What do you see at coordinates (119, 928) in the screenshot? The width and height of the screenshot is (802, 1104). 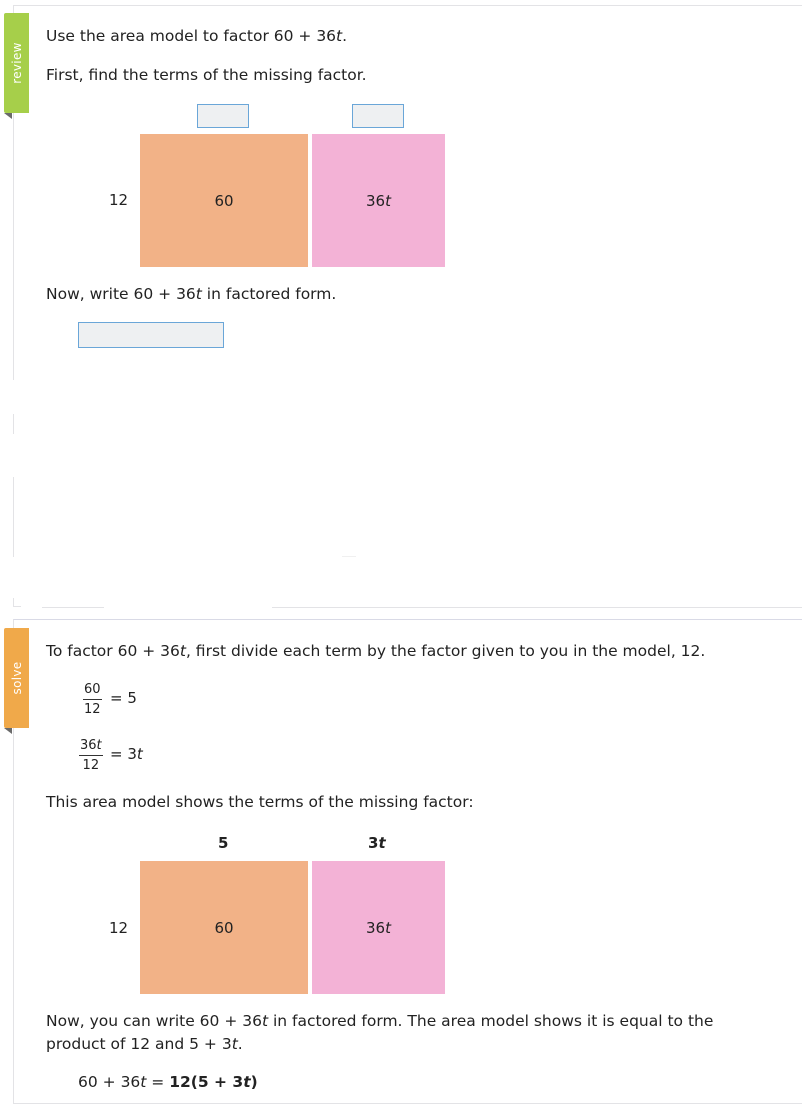 I see `solve-row-label: 12` at bounding box center [119, 928].